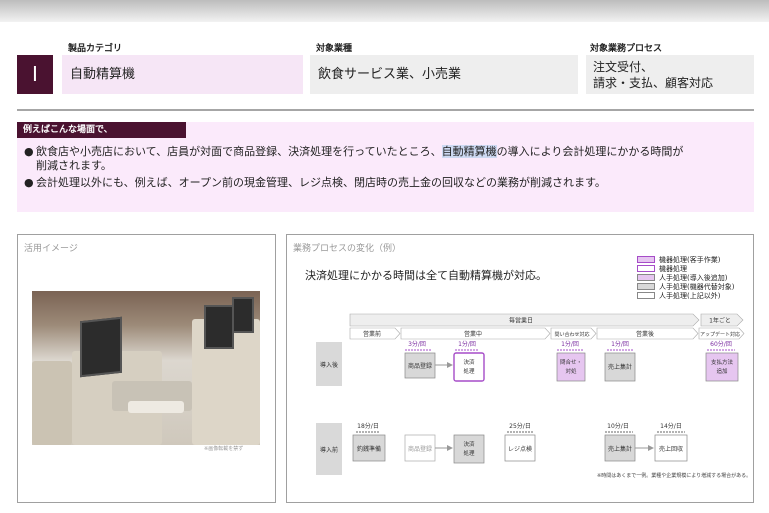 This screenshot has width=769, height=513. What do you see at coordinates (674, 476) in the screenshot?
I see `footnote: ※時間はあくまで一例。業種や企業規模により増減する場合がある。` at bounding box center [674, 476].